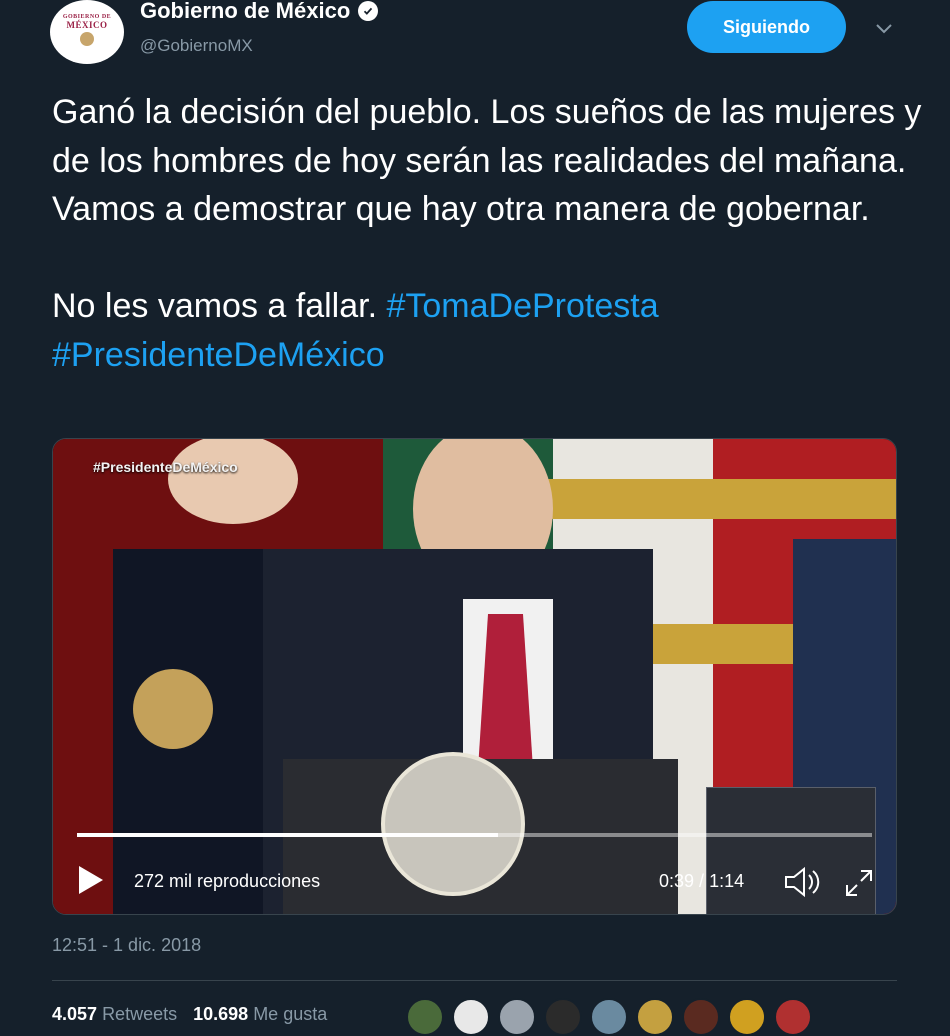 The width and height of the screenshot is (950, 1036). Describe the element at coordinates (218, 355) in the screenshot. I see `hashtag-presidente-de-mexico: #PresidenteDeMéxico` at that location.